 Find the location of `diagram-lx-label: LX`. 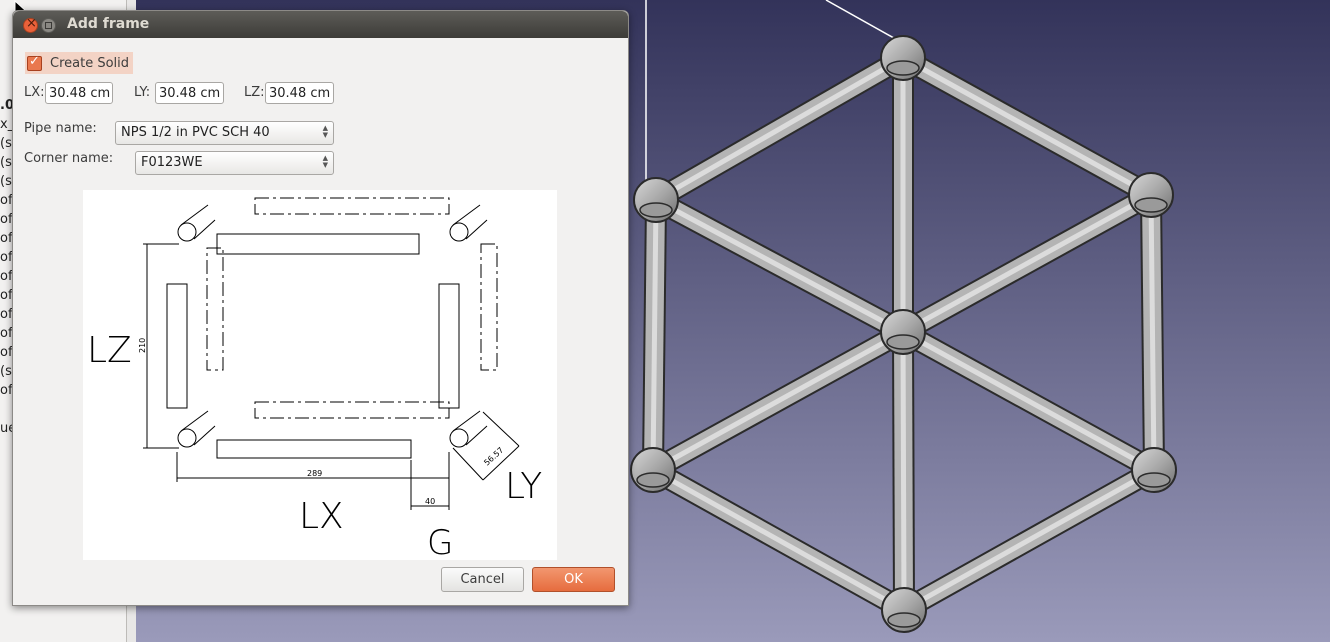

diagram-lx-label: LX is located at coordinates (321, 516).